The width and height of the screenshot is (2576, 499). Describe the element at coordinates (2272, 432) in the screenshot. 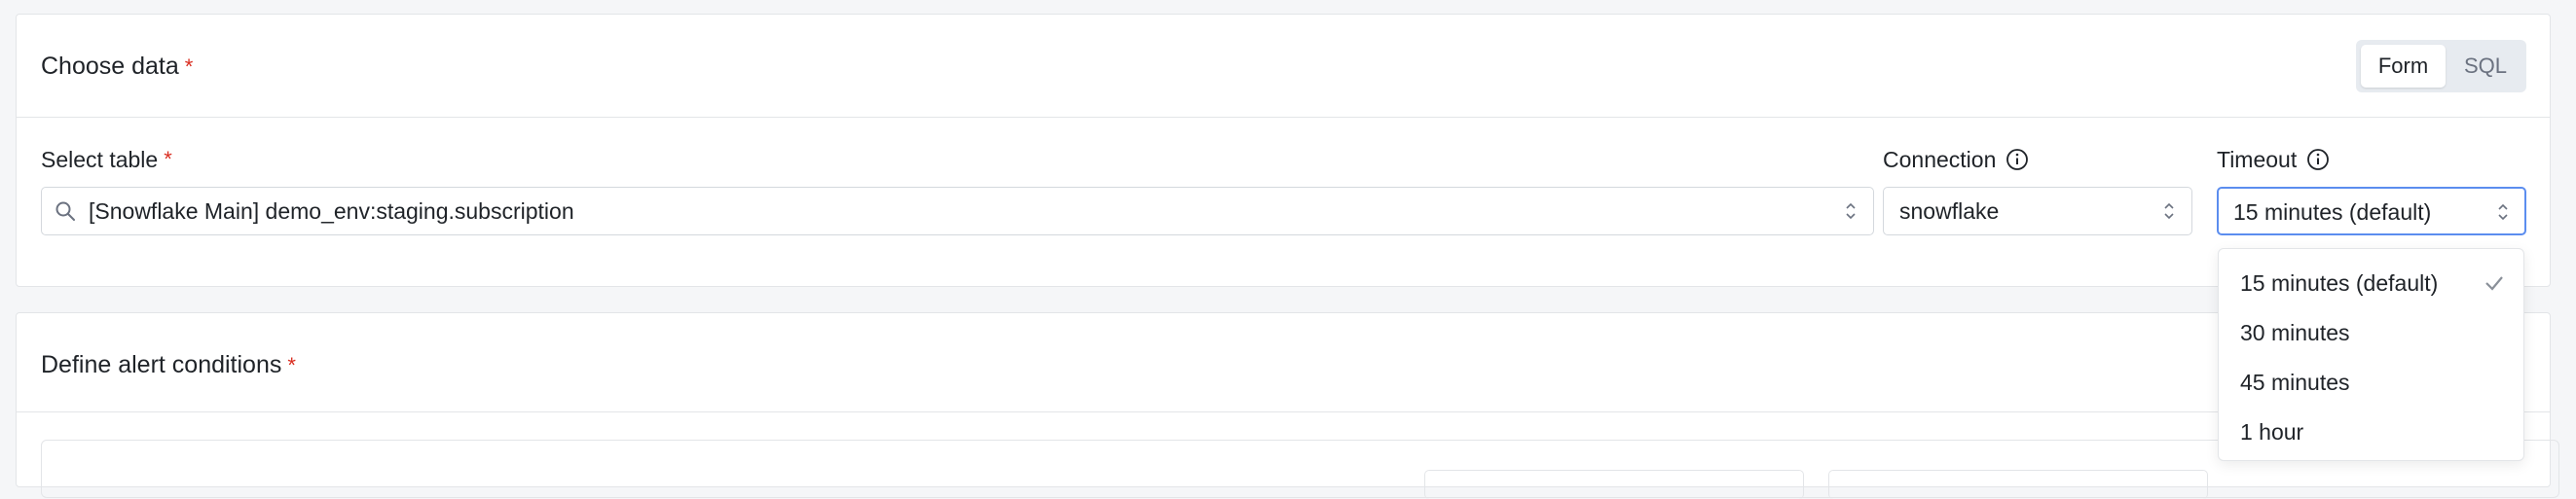

I see `timeout-option-label: 1 hour` at that location.